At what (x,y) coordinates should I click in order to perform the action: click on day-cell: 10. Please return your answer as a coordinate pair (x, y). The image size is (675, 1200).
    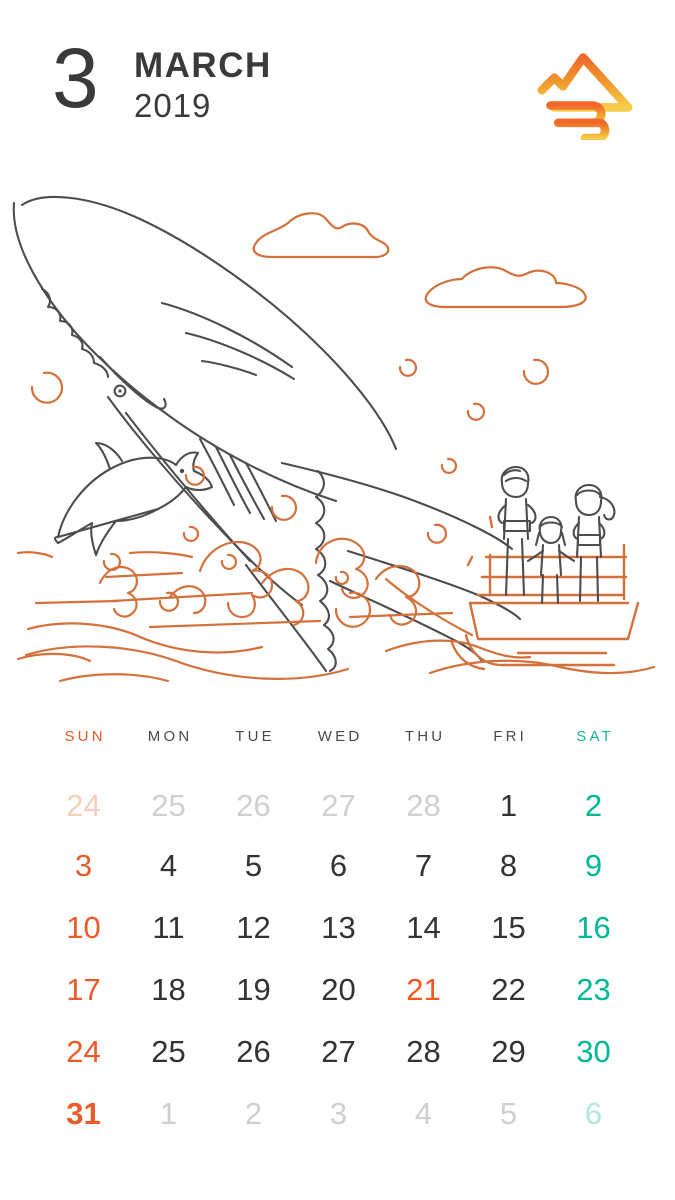
    Looking at the image, I should click on (83, 928).